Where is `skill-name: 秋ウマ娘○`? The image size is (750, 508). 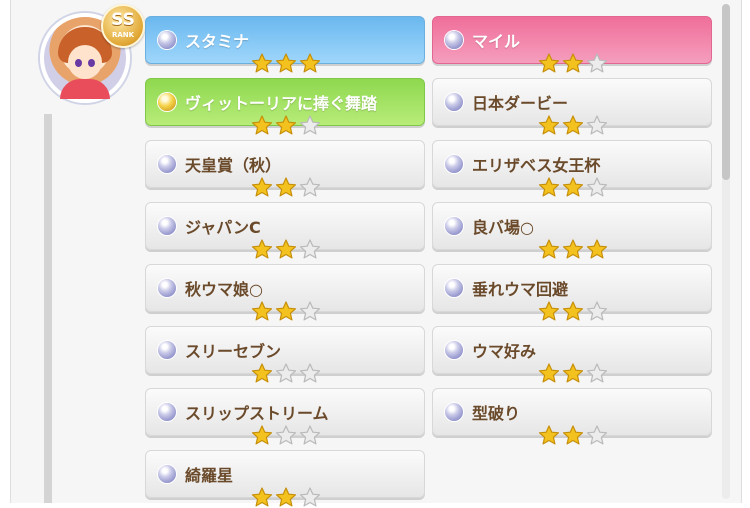 skill-name: 秋ウマ娘○ is located at coordinates (224, 289).